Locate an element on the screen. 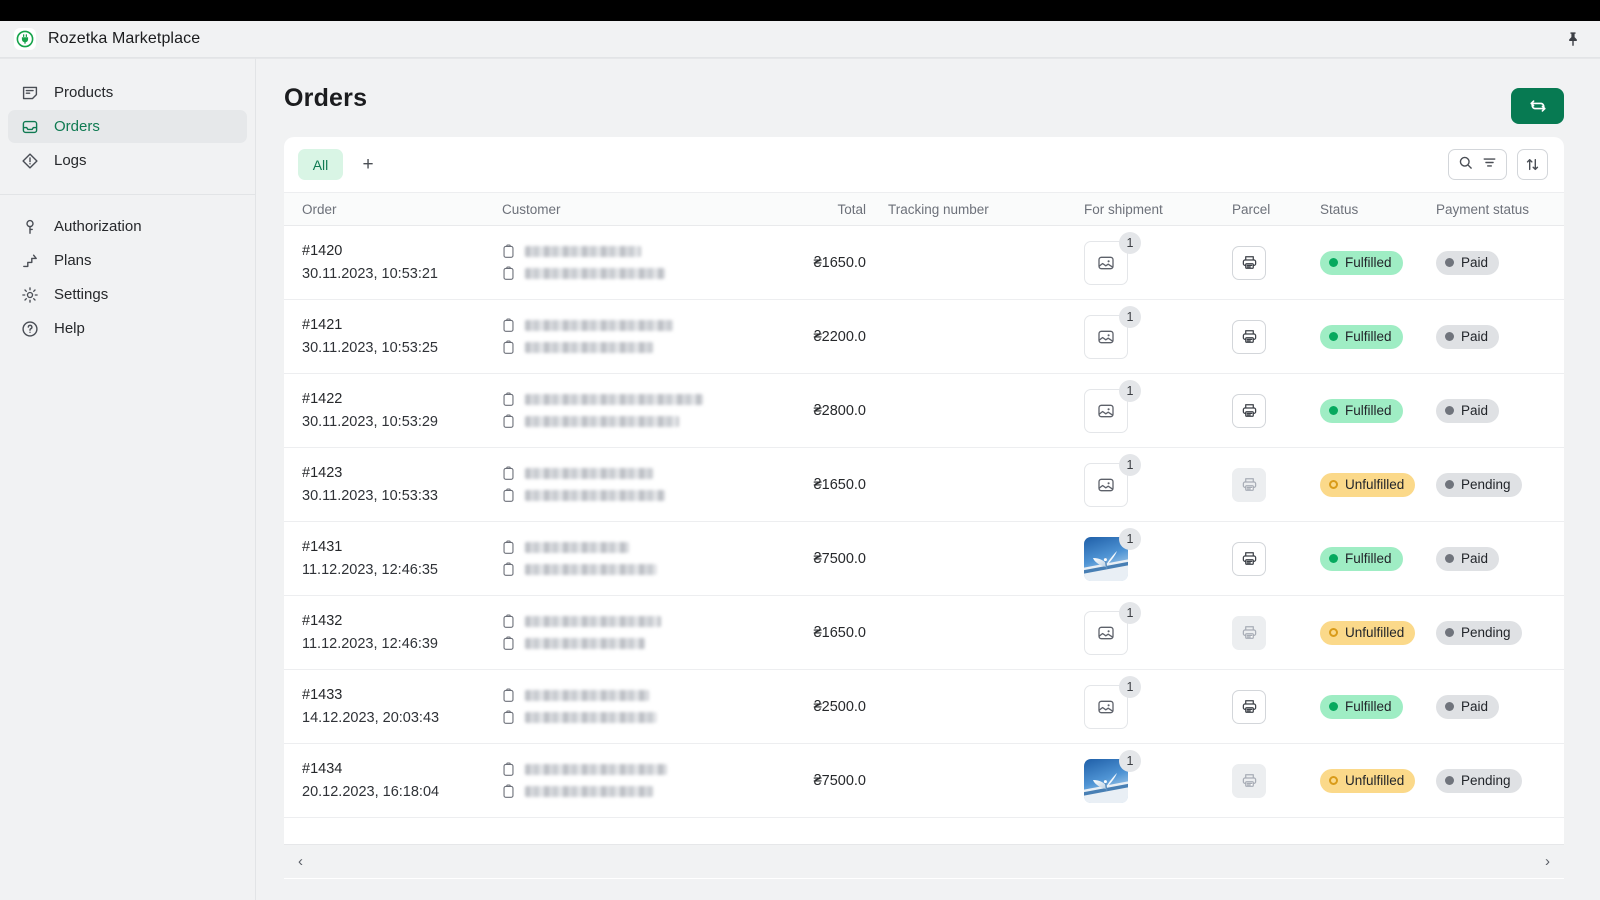 The image size is (1600, 900). cell-total: ₴2800.0 is located at coordinates (818, 411).